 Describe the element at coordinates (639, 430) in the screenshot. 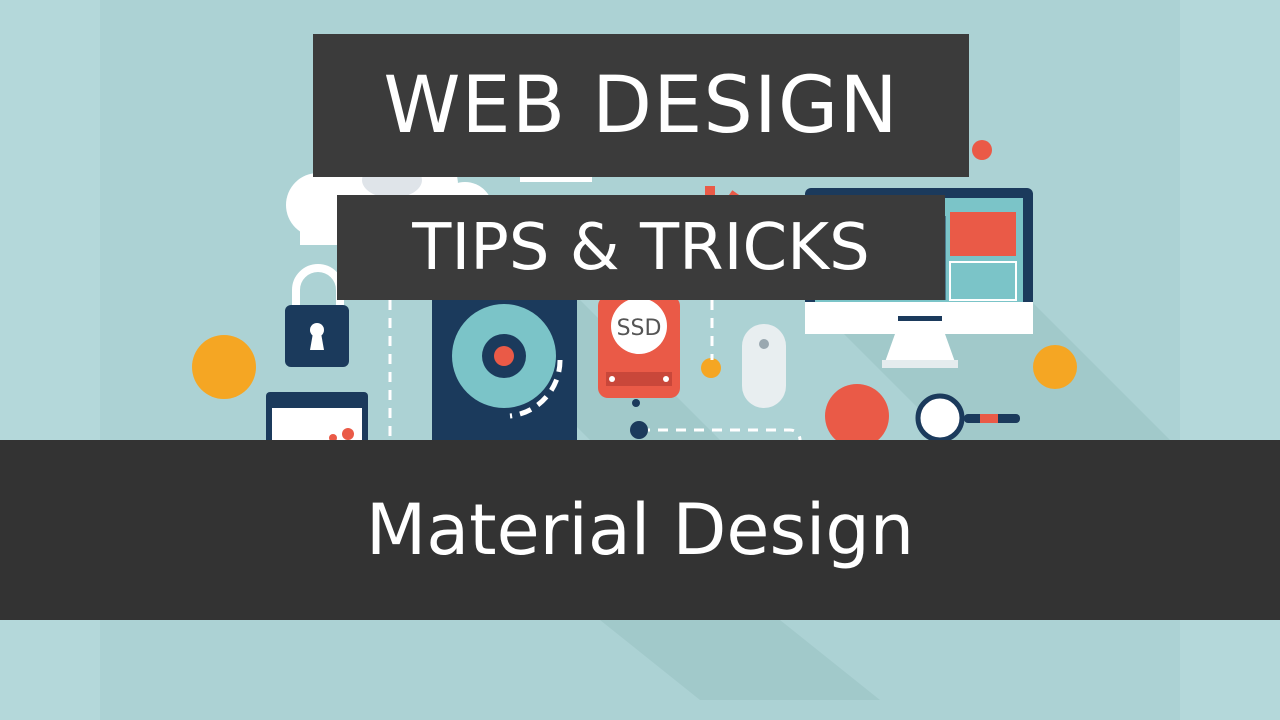

I see `connector-node` at that location.